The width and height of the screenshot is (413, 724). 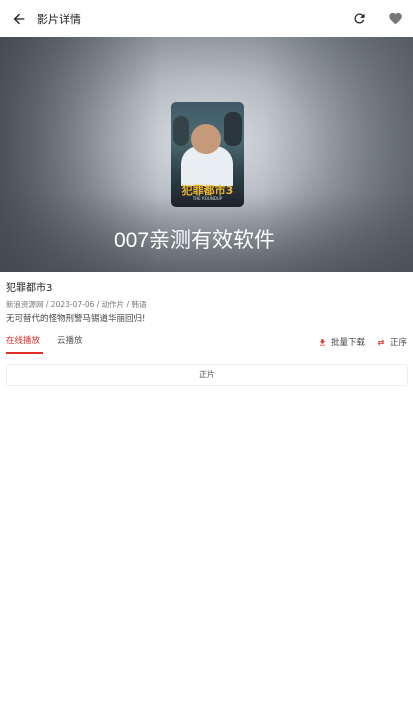 I want to click on heart-icon, so click(x=395, y=18).